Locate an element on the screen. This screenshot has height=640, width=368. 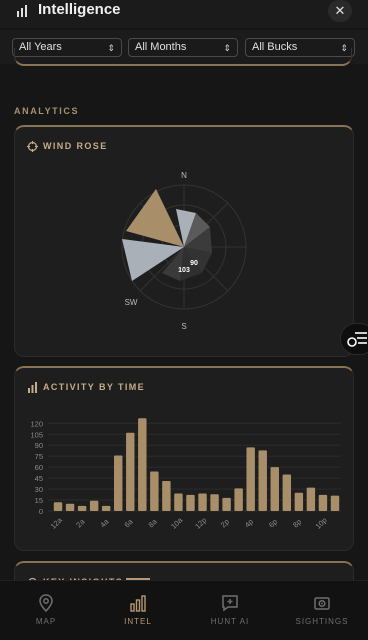
page-title: Intelligence is located at coordinates (79, 9).